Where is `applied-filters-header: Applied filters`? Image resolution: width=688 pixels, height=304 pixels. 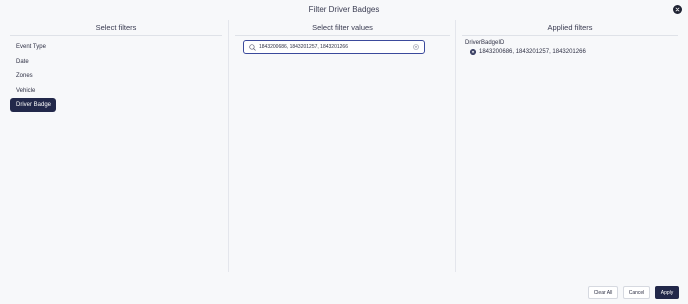 applied-filters-header: Applied filters is located at coordinates (570, 27).